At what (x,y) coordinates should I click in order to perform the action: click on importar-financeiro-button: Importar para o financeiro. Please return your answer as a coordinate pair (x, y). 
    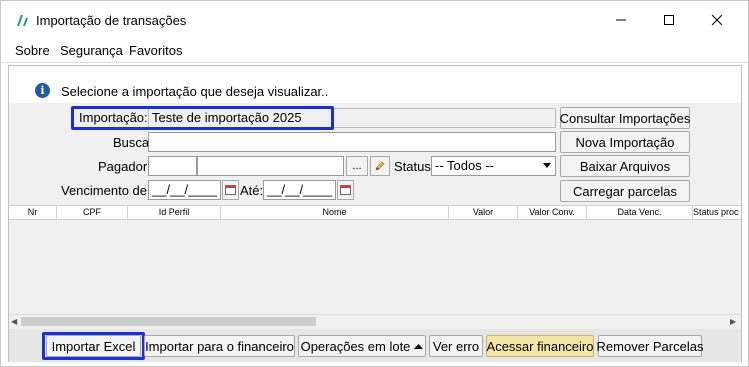
    Looking at the image, I should click on (219, 346).